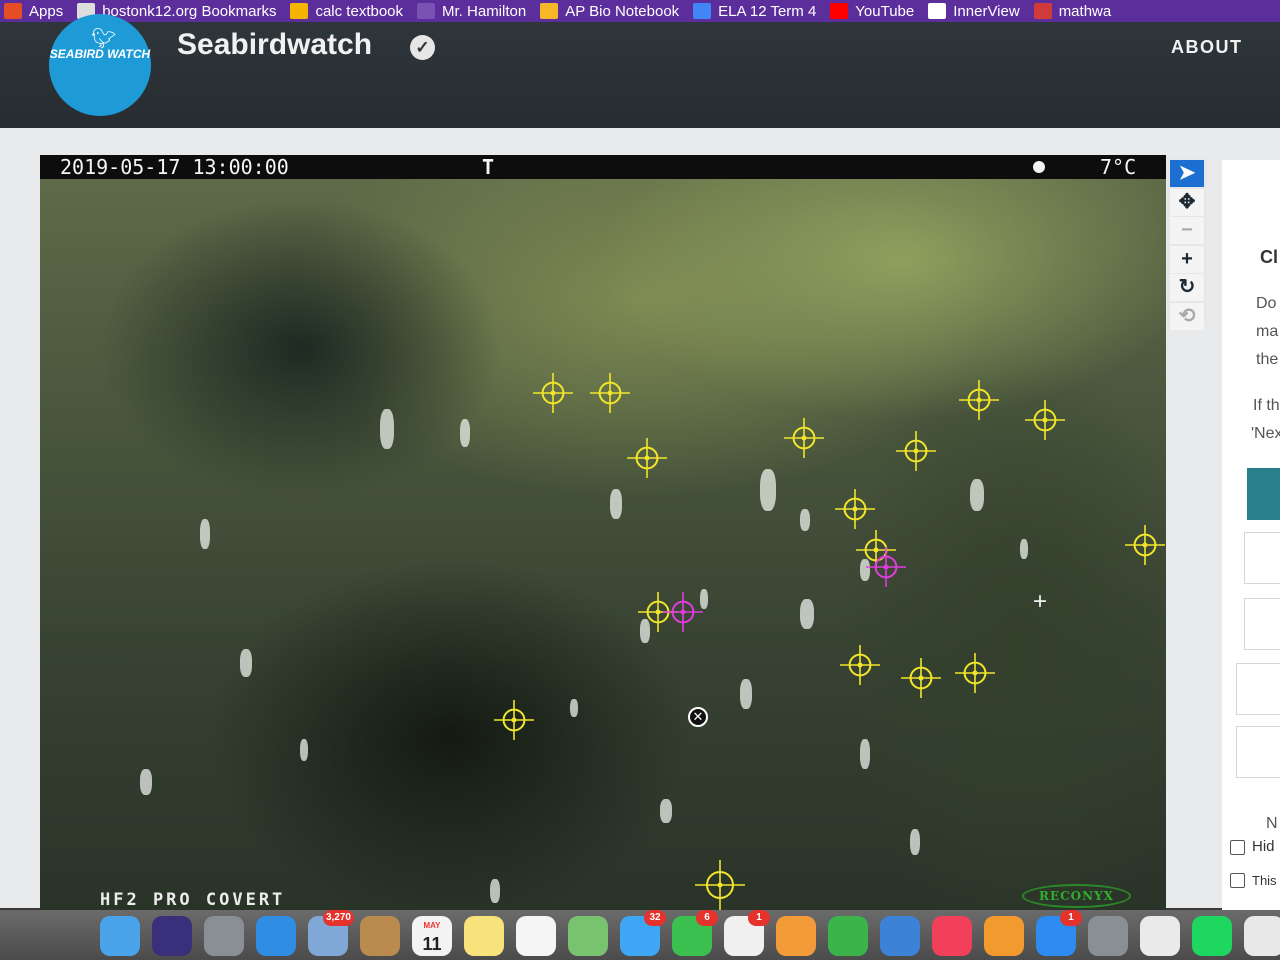 The width and height of the screenshot is (1280, 960). I want to click on crosshair-cursor-icon: +, so click(1040, 601).